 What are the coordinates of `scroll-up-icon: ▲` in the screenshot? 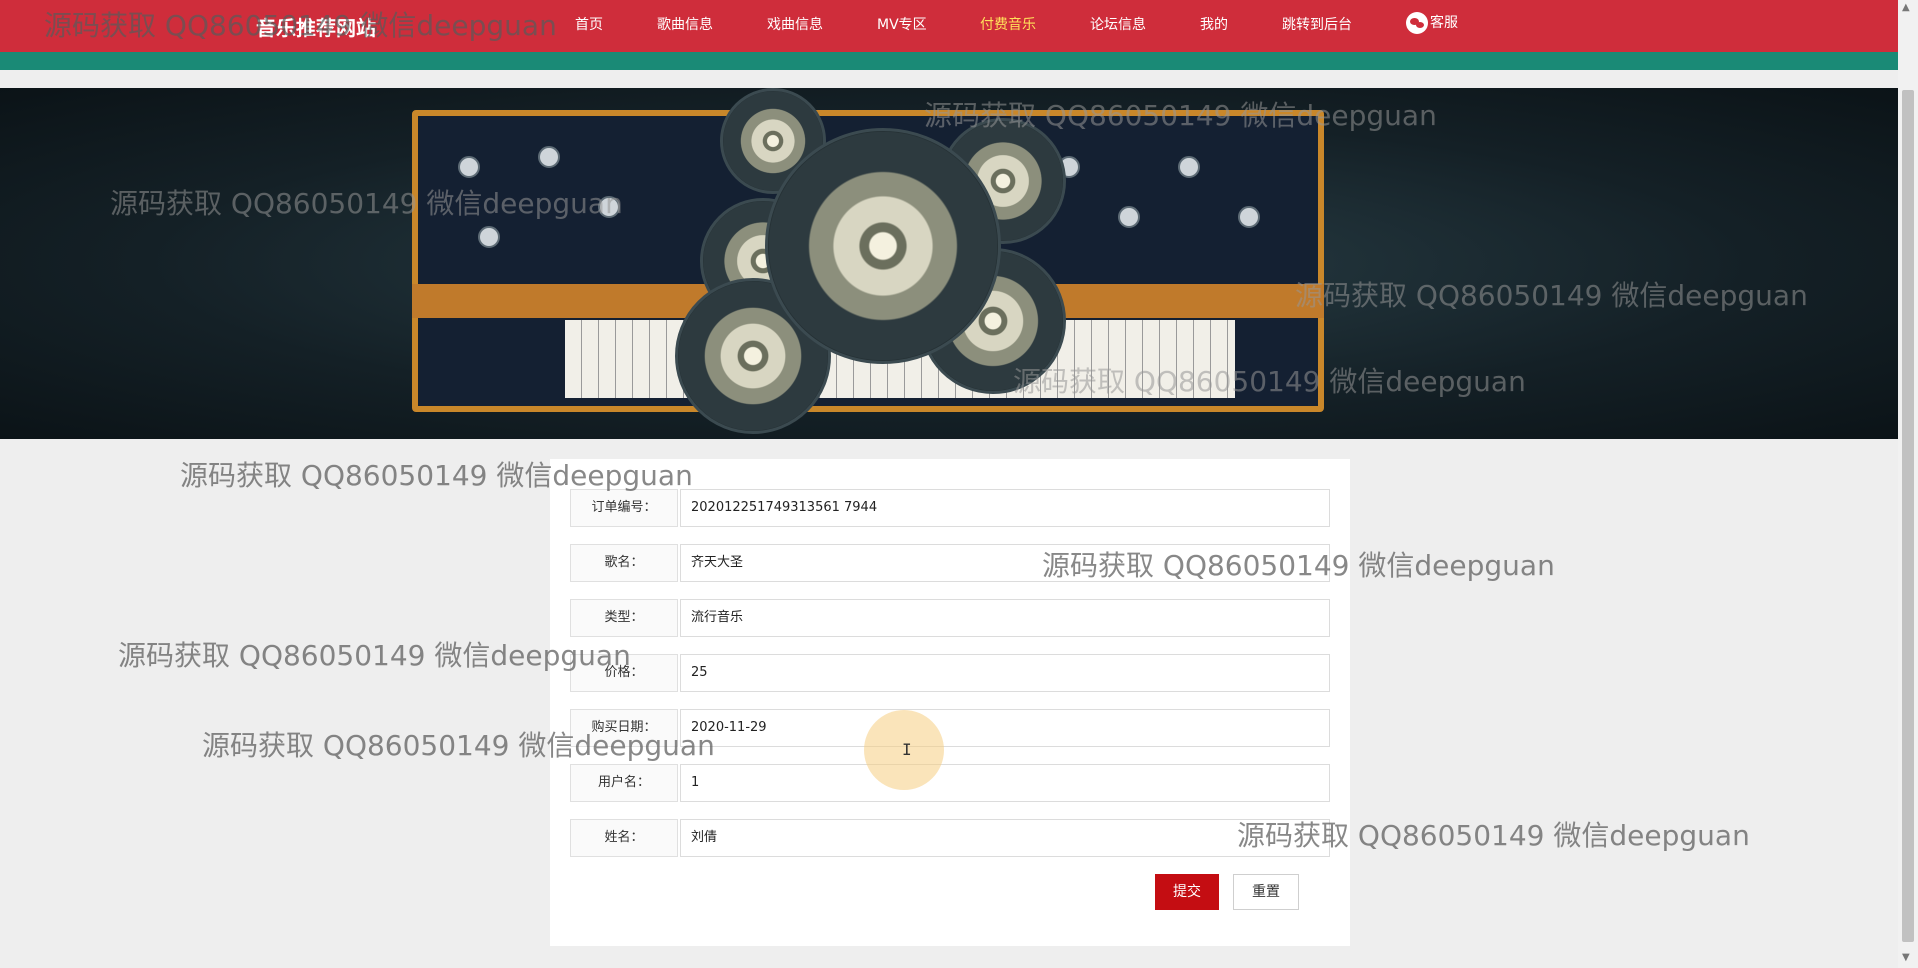 It's located at (1906, 7).